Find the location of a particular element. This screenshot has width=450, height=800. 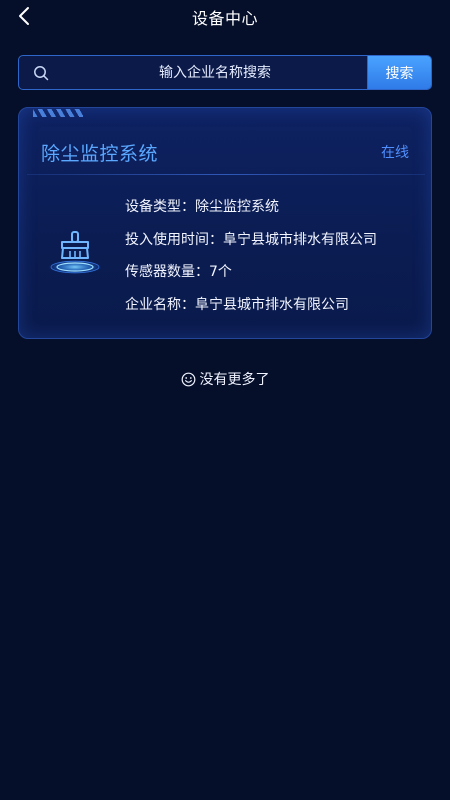

info-sensor-count: 传感器数量： 7个 is located at coordinates (275, 271).